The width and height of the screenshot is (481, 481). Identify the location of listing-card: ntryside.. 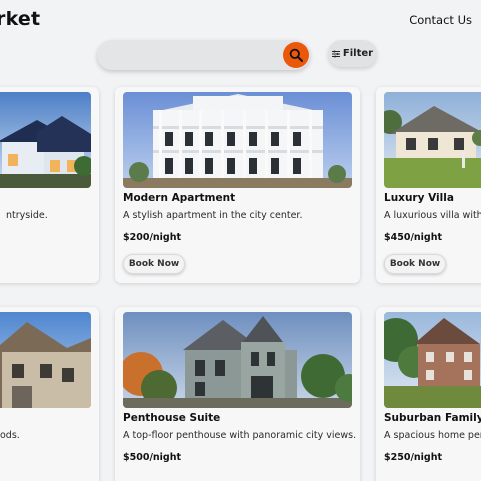
(49, 185).